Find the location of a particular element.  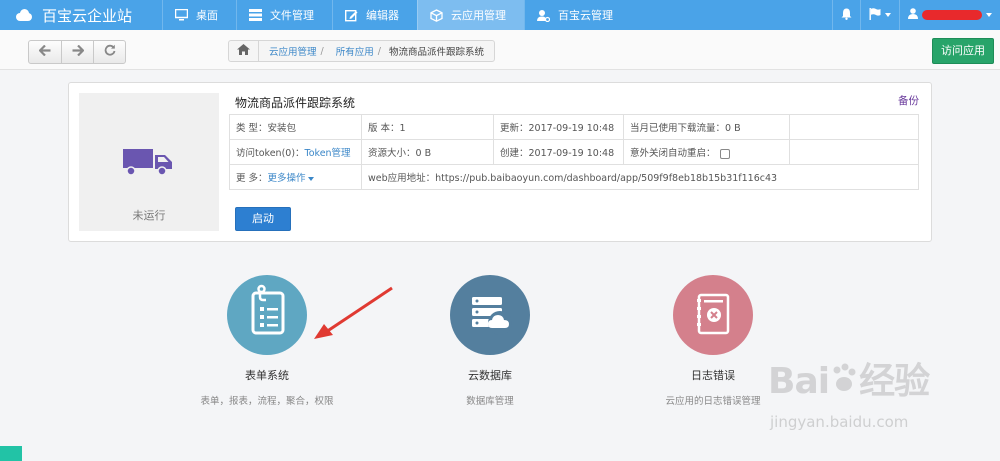

tile-description: 表单，报表，流程，聚合，权限 is located at coordinates (267, 401).